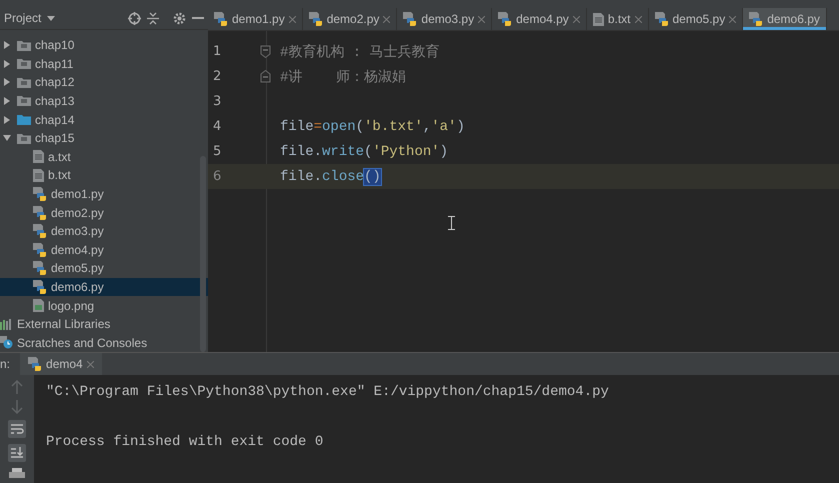 This screenshot has height=483, width=839. I want to click on tree-item: Scratches and Consoles, so click(104, 342).